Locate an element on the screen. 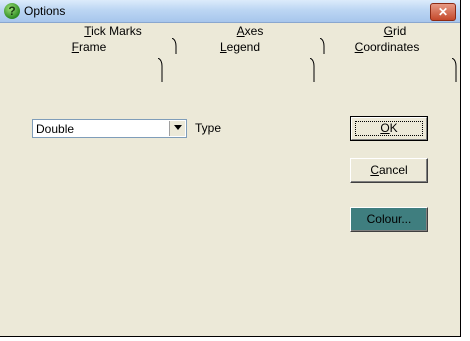 This screenshot has height=341, width=470. type-select: Double is located at coordinates (109, 128).